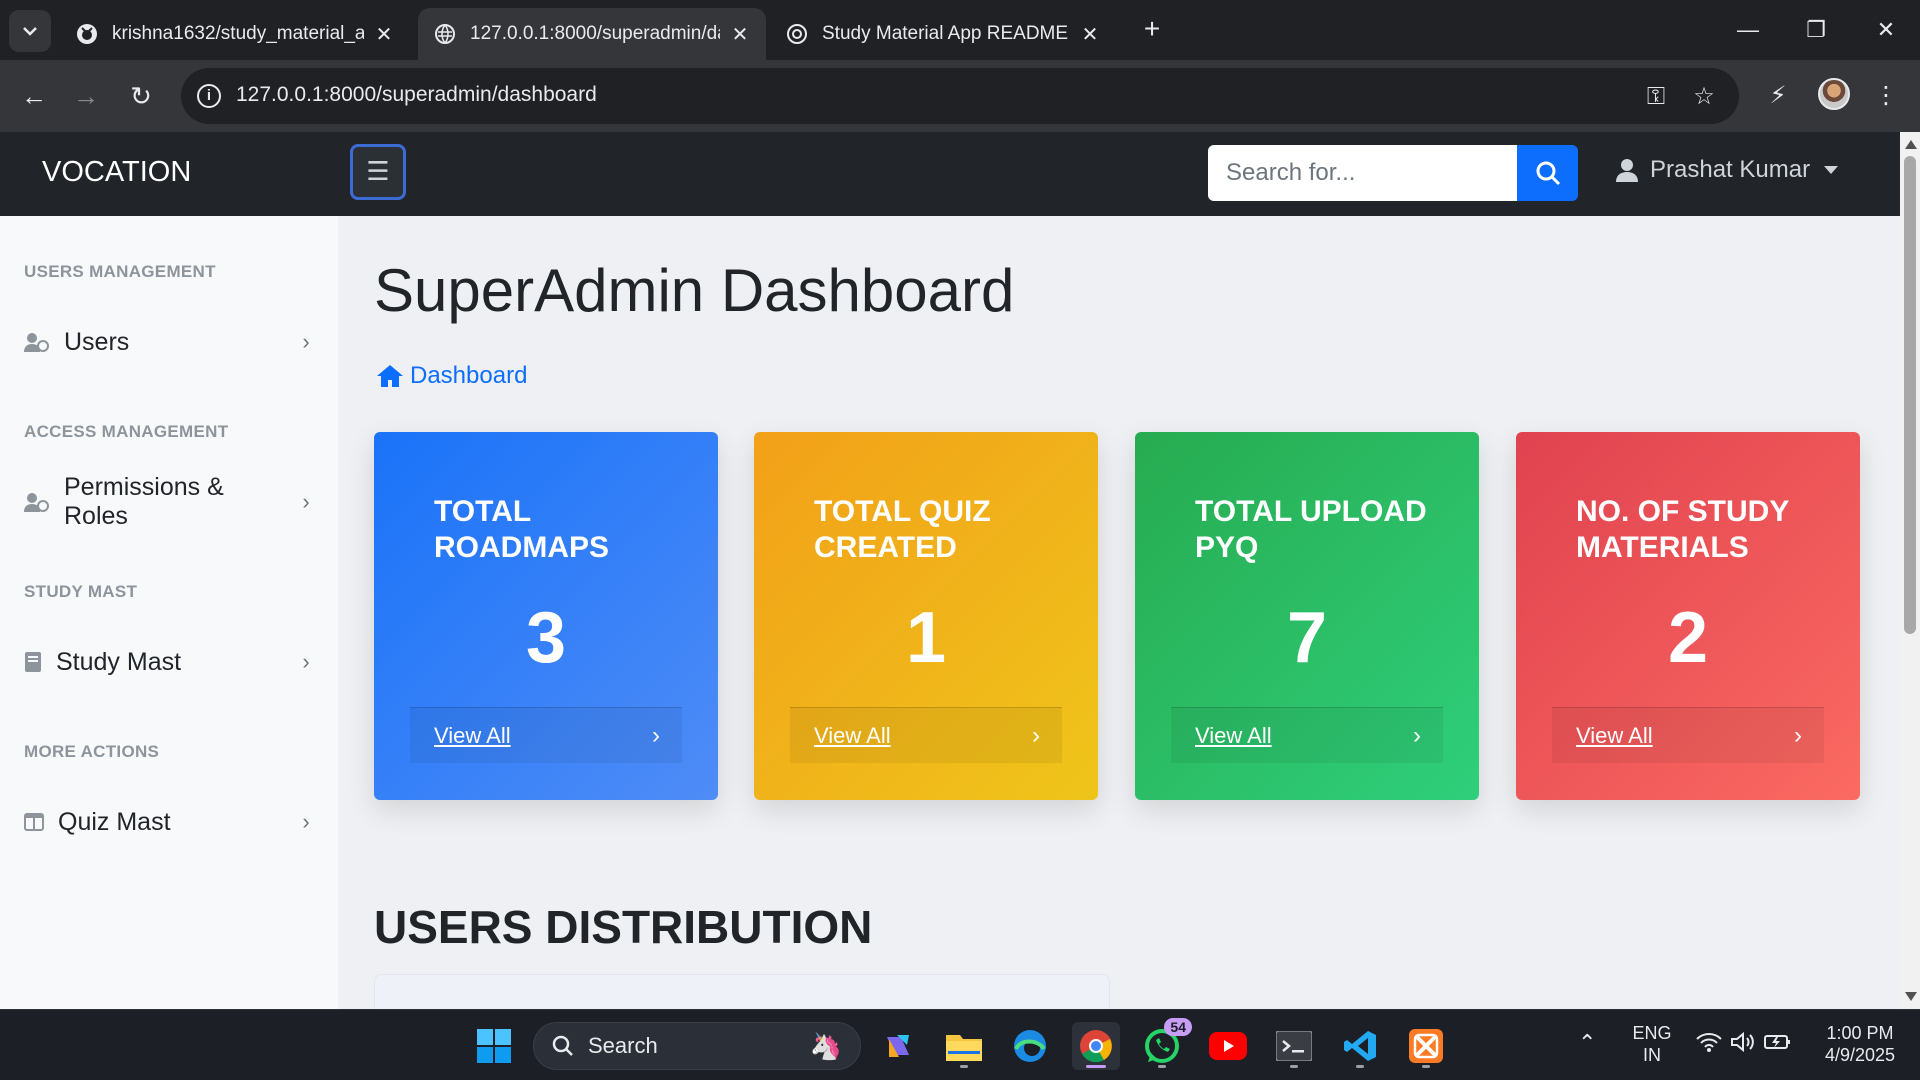 The height and width of the screenshot is (1080, 1920). I want to click on sidebar-heading: ACCESS MANAGEMENT, so click(126, 431).